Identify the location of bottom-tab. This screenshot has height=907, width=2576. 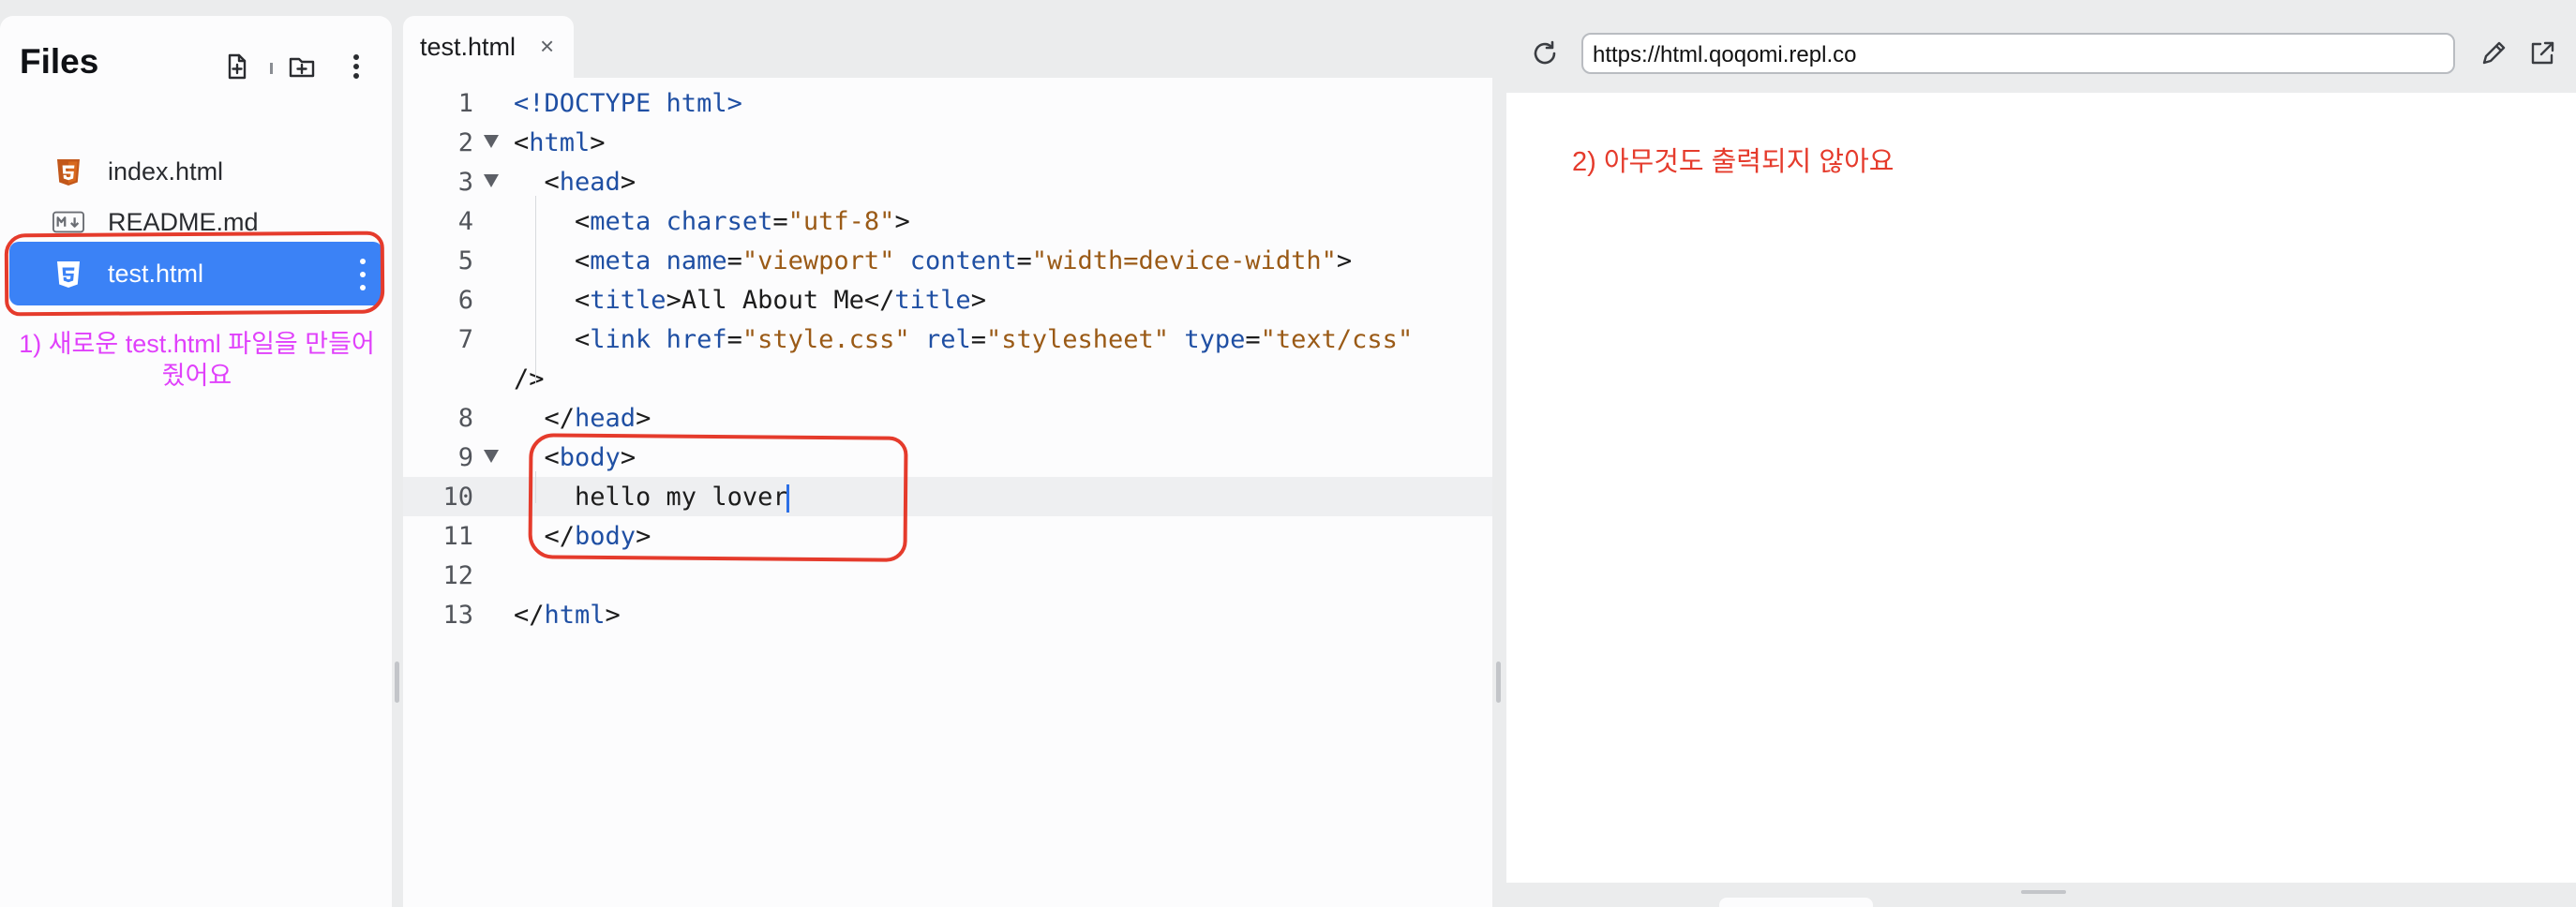
(1796, 902).